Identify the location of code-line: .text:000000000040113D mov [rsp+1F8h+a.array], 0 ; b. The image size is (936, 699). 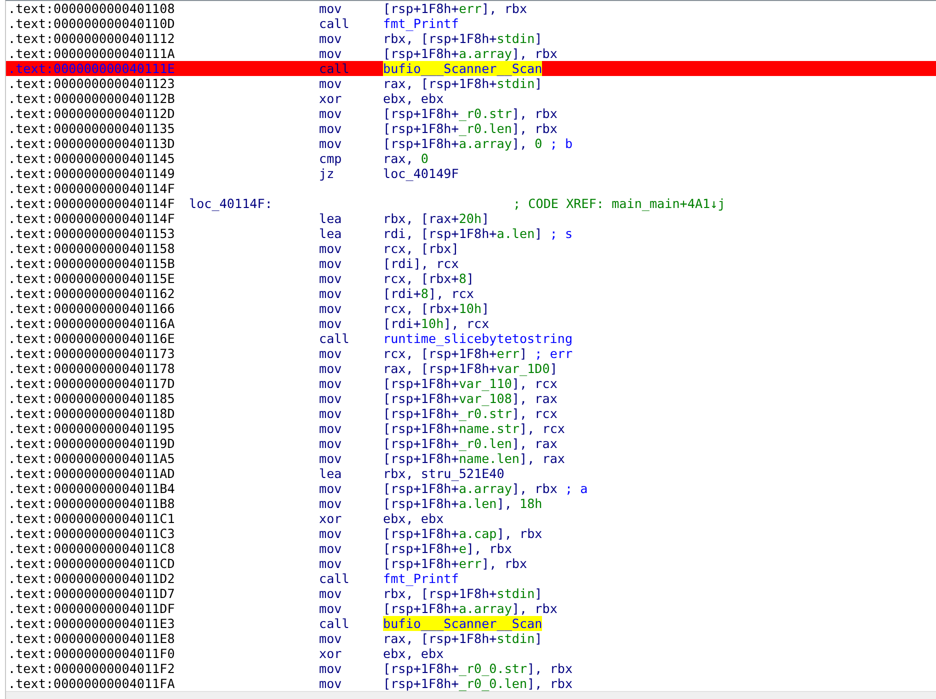
(471, 143).